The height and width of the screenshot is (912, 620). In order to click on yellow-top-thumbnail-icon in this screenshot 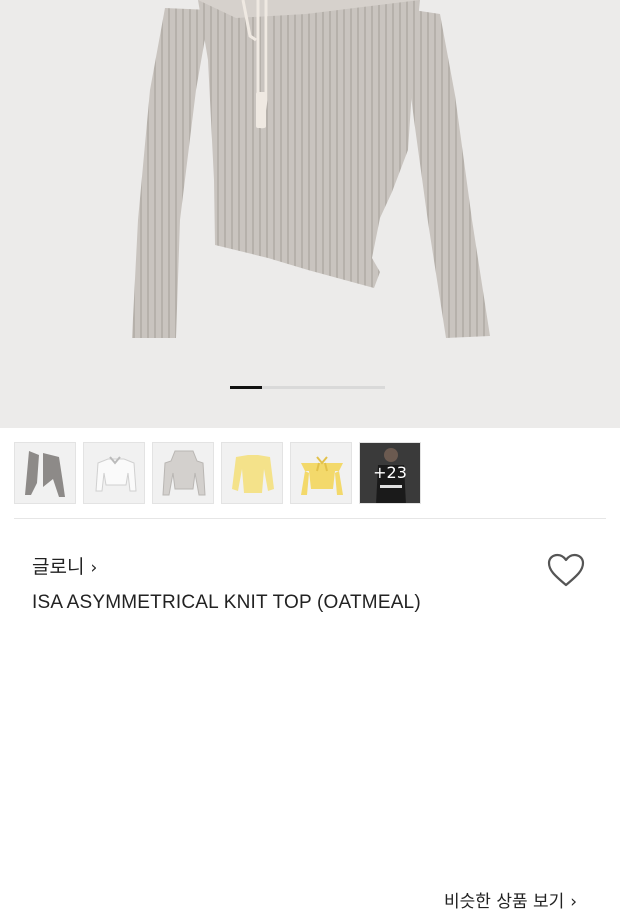, I will do `click(253, 474)`.